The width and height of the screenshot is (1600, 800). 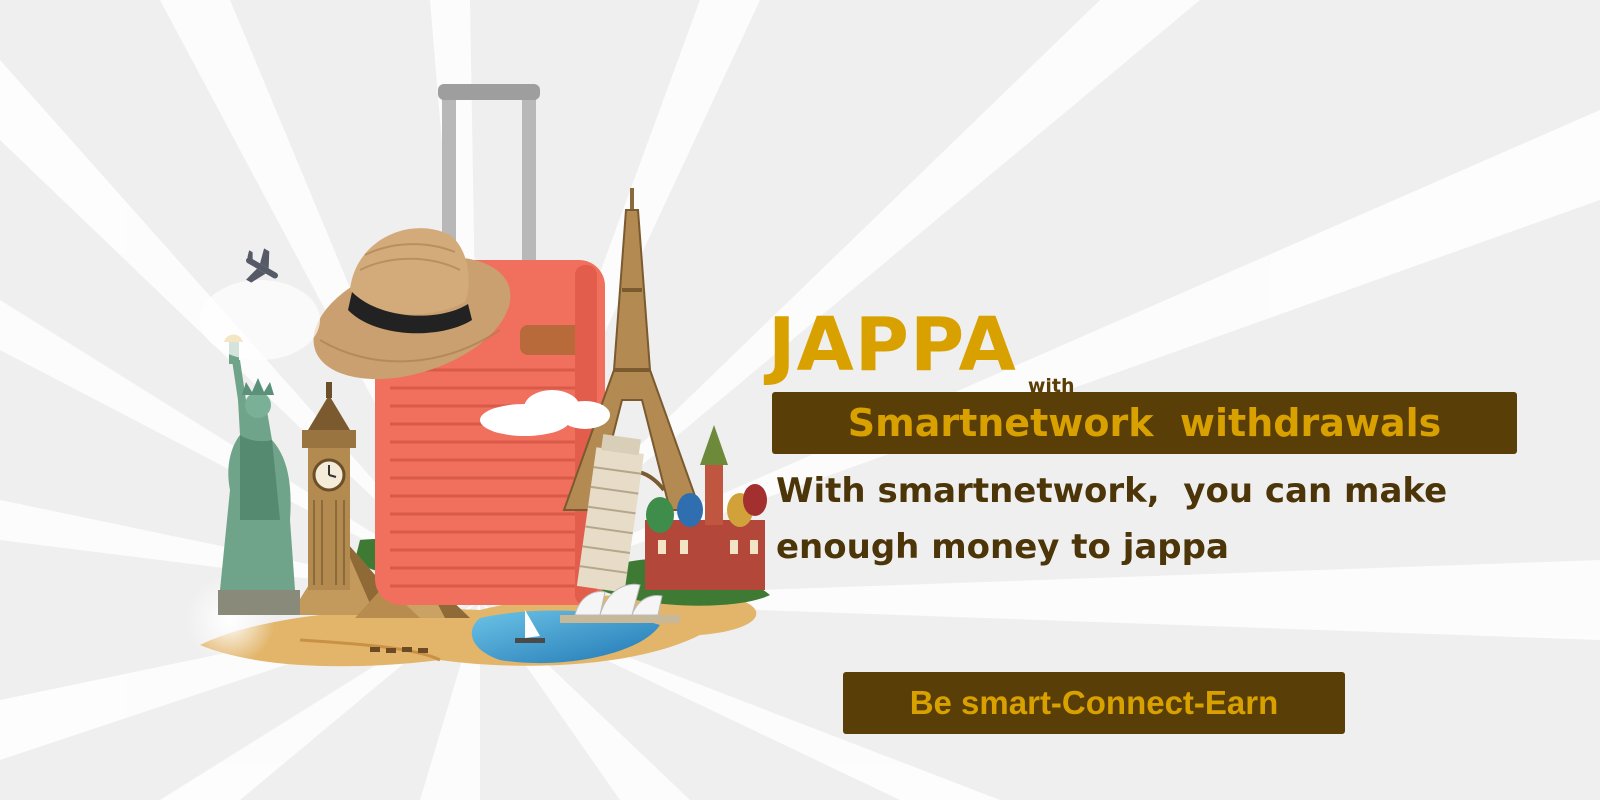 I want to click on big-ben, so click(x=329, y=486).